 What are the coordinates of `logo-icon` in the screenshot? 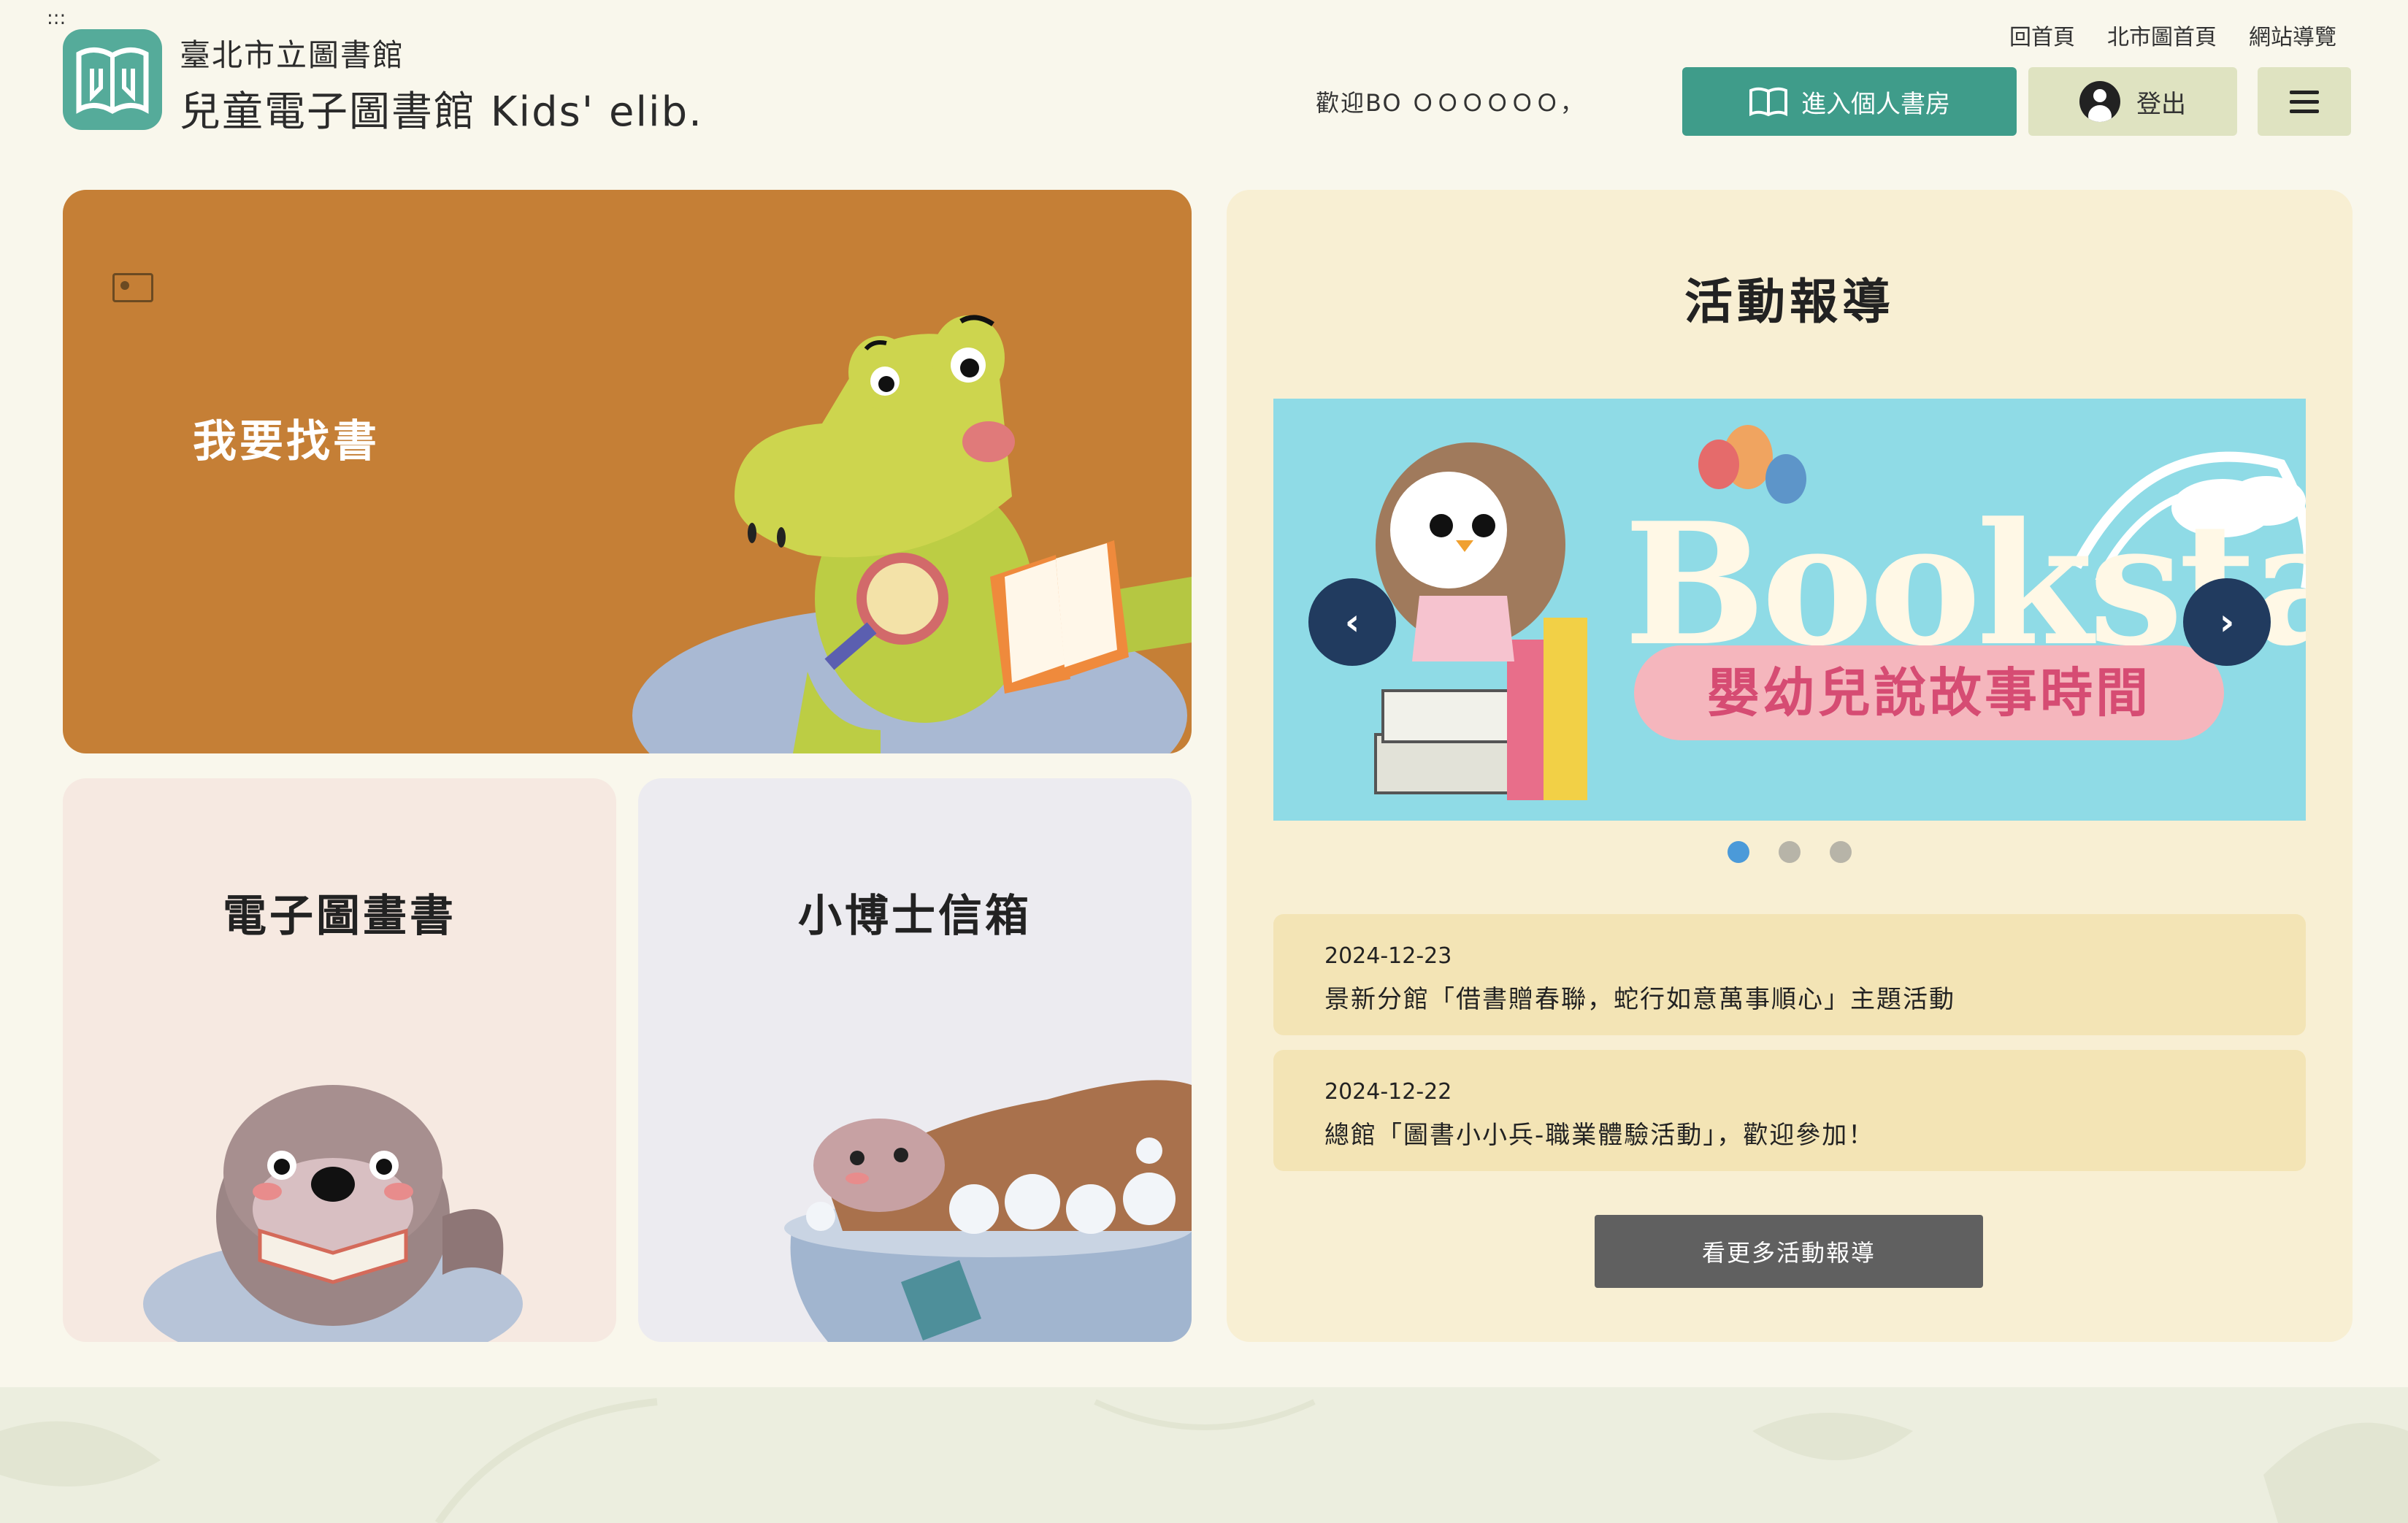 It's located at (112, 79).